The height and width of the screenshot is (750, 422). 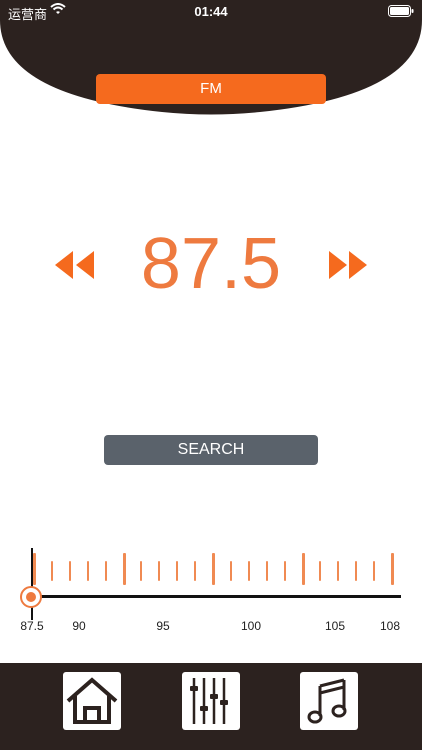 I want to click on frequency-row: 87.5, so click(x=211, y=264).